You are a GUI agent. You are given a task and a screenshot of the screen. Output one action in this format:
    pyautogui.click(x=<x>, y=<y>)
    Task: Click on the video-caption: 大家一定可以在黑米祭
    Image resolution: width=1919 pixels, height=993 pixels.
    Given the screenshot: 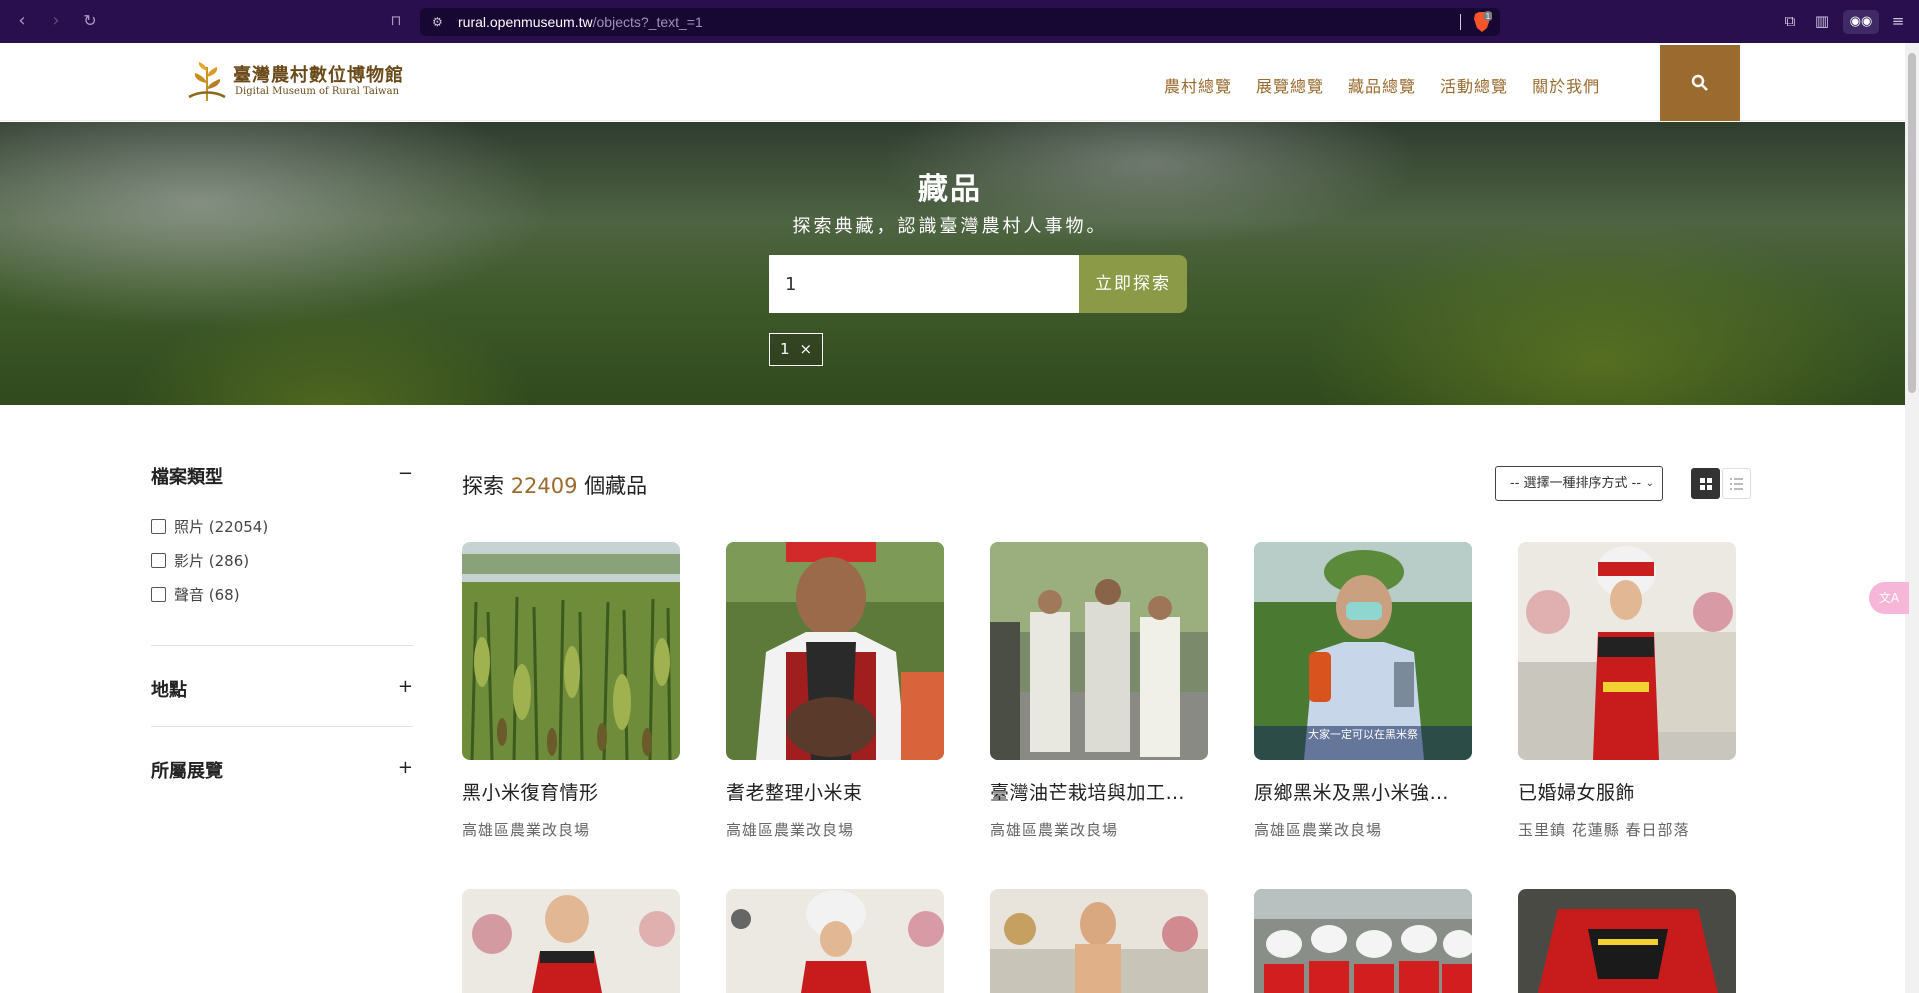 What is the action you would take?
    pyautogui.click(x=1363, y=734)
    